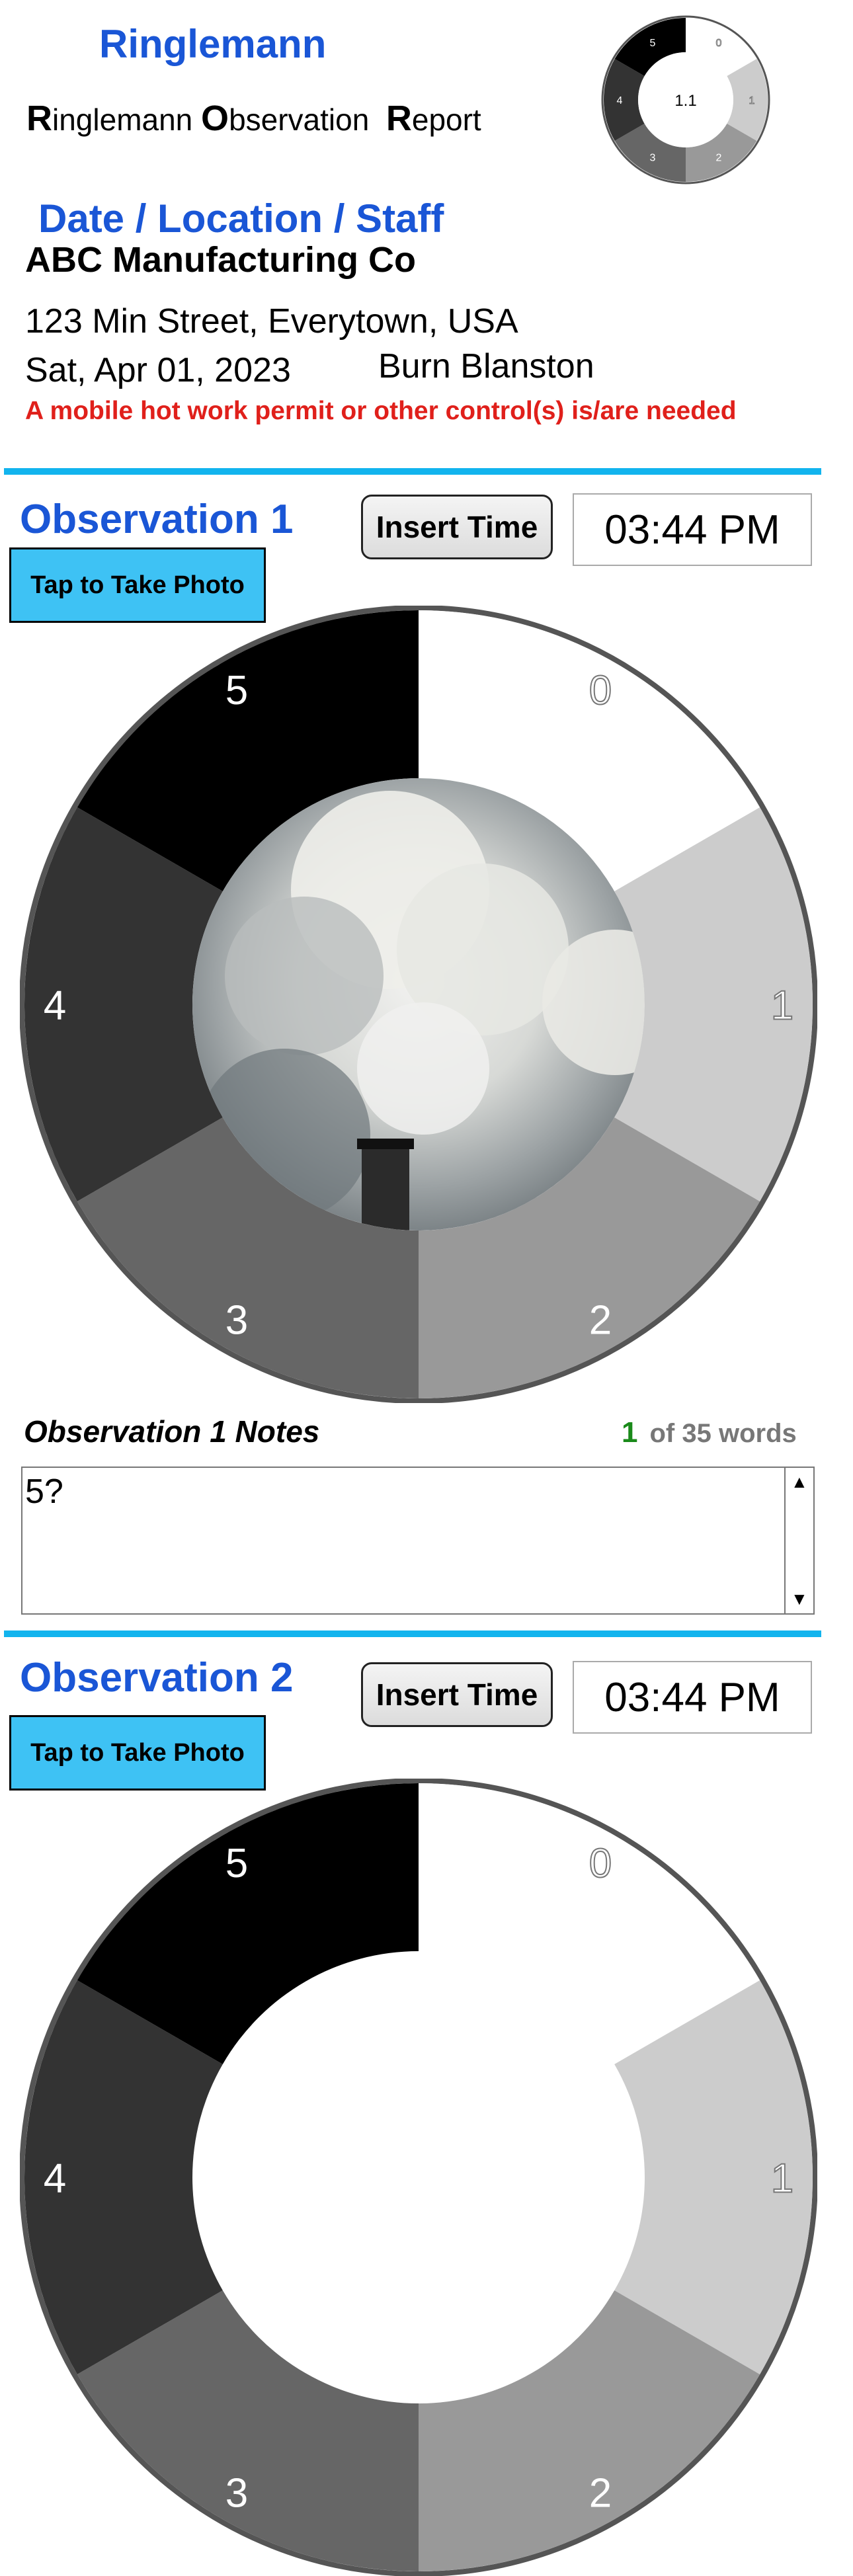 The height and width of the screenshot is (2576, 853). Describe the element at coordinates (158, 370) in the screenshot. I see `observation-date: Sat, Apr 01, 2023` at that location.